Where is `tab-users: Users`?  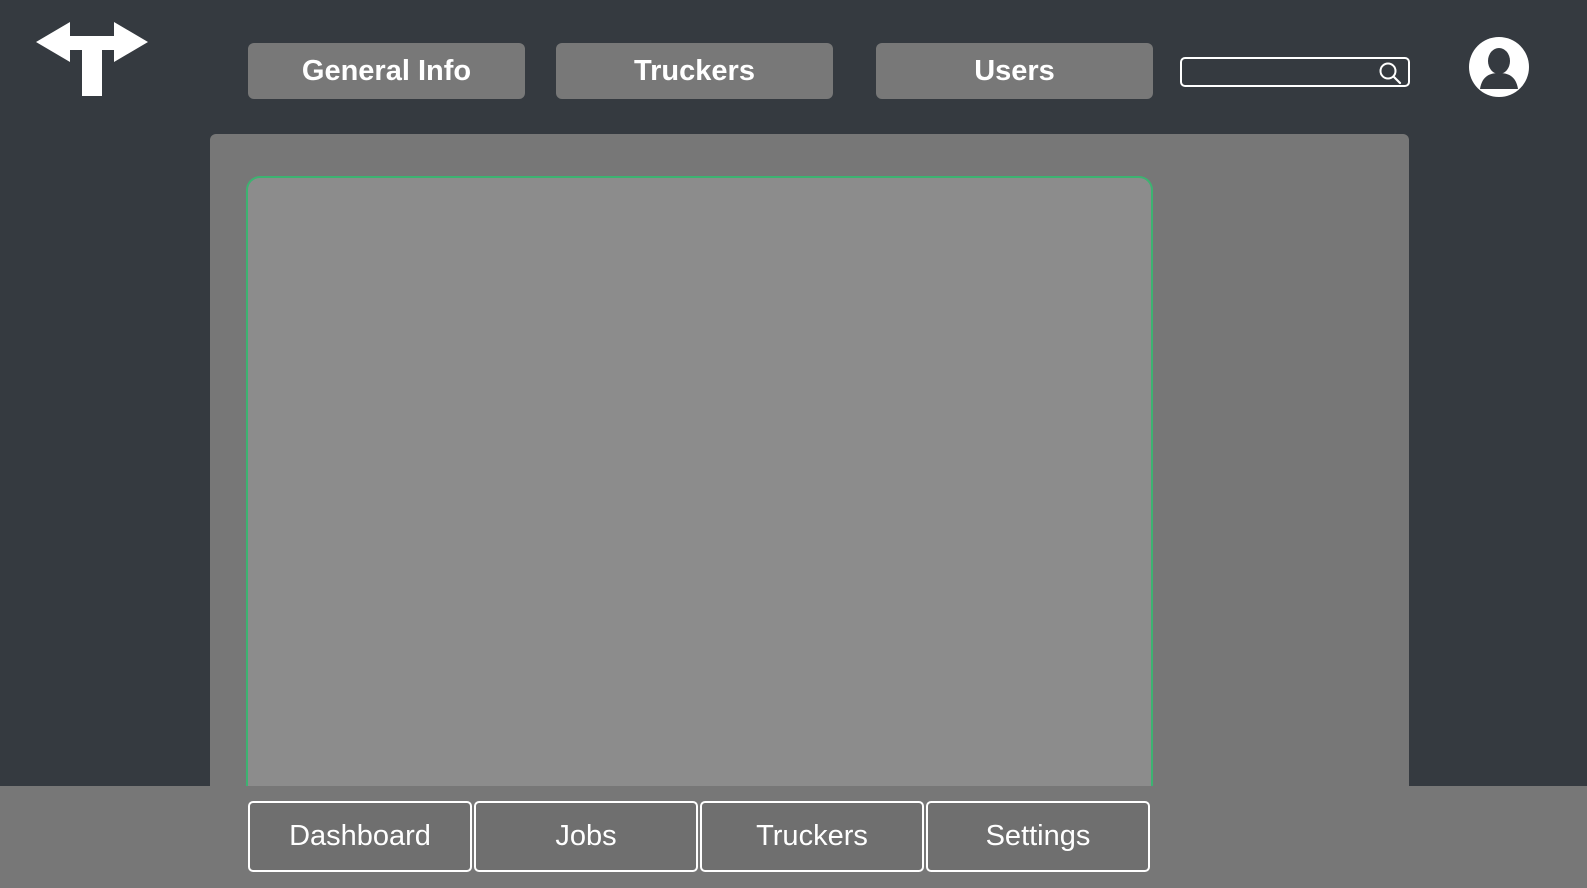 tab-users: Users is located at coordinates (1014, 71).